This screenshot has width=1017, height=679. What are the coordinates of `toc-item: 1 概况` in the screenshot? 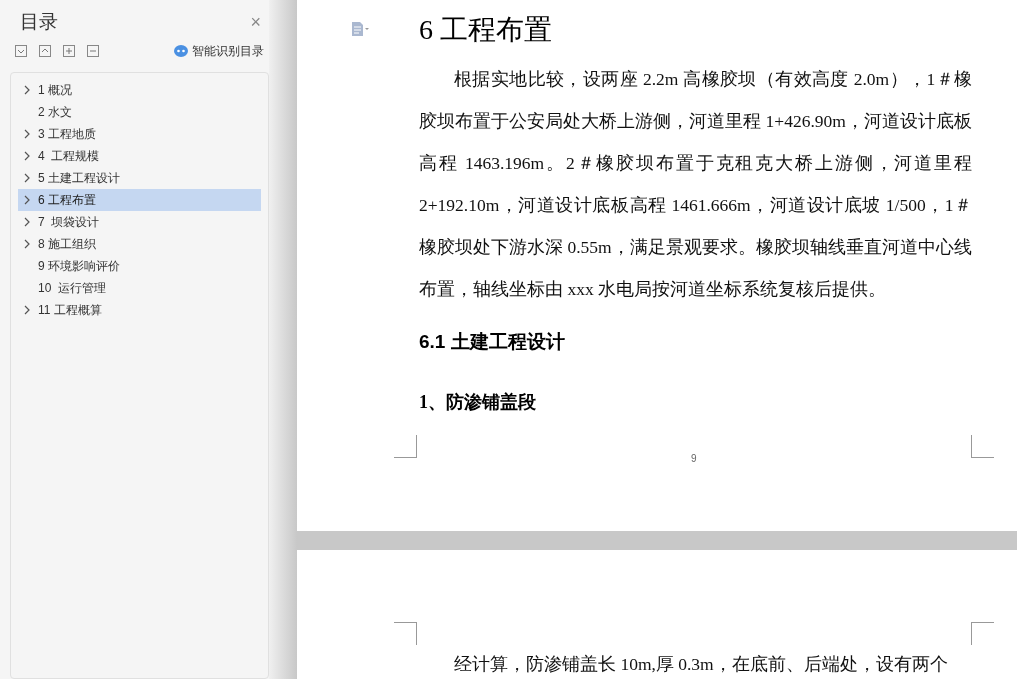 It's located at (139, 89).